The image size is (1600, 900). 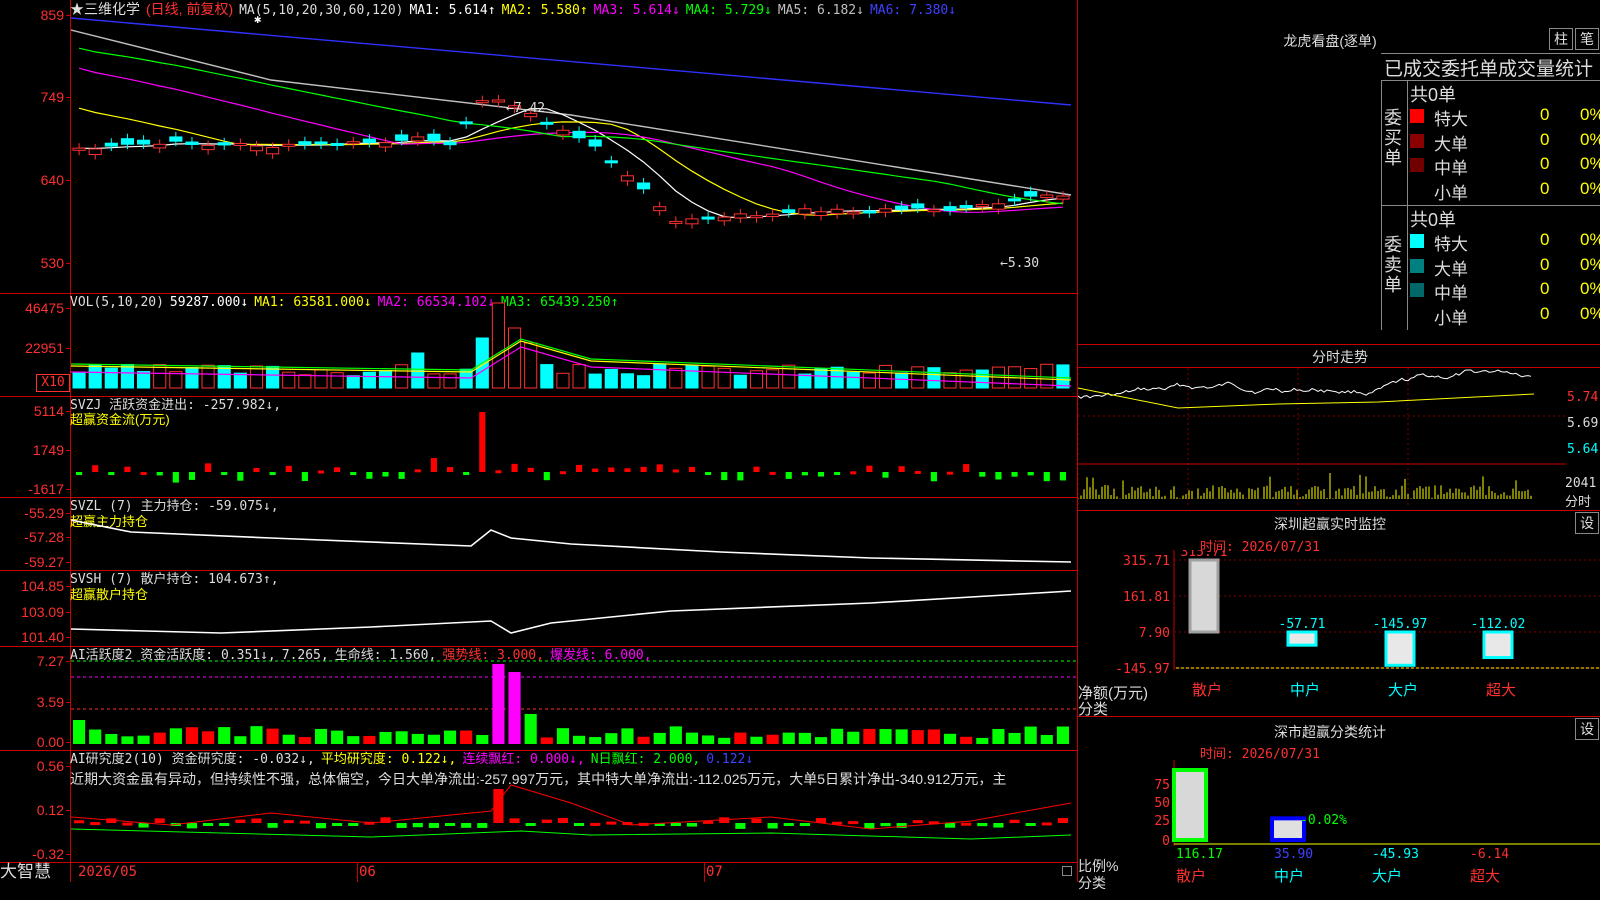 What do you see at coordinates (1587, 39) in the screenshot?
I see `pen-mode-button: 笔` at bounding box center [1587, 39].